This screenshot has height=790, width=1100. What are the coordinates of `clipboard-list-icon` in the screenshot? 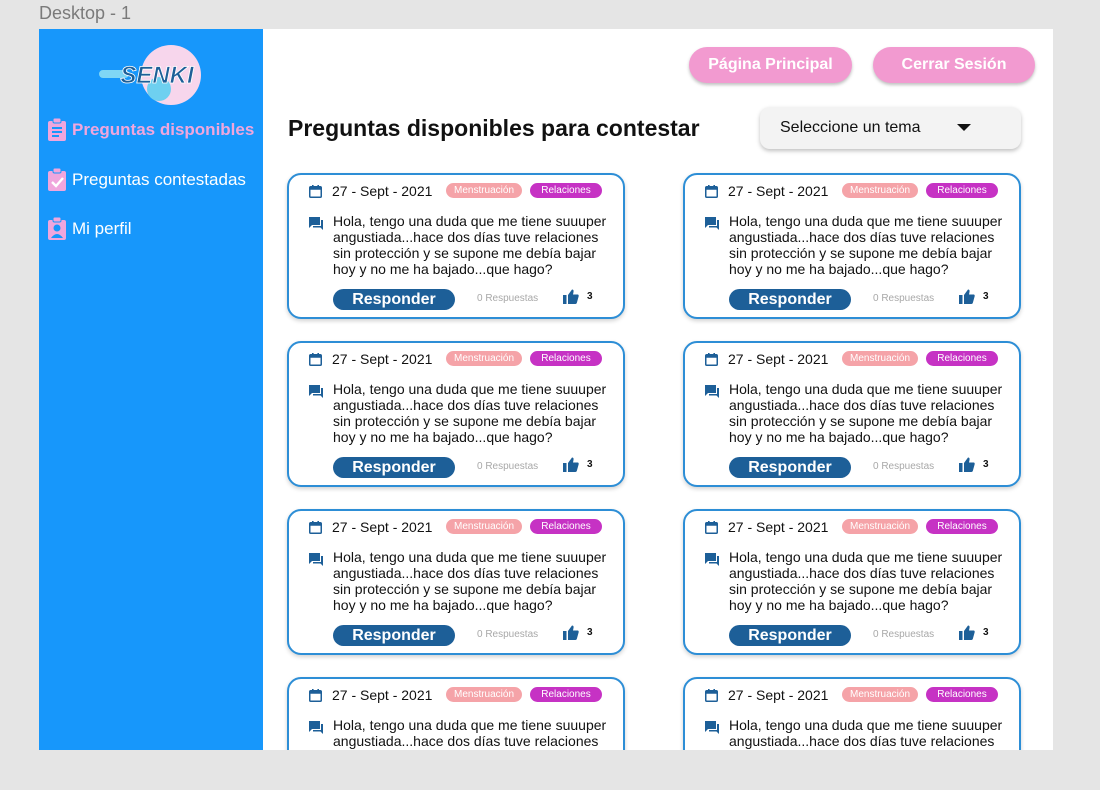 It's located at (57, 129).